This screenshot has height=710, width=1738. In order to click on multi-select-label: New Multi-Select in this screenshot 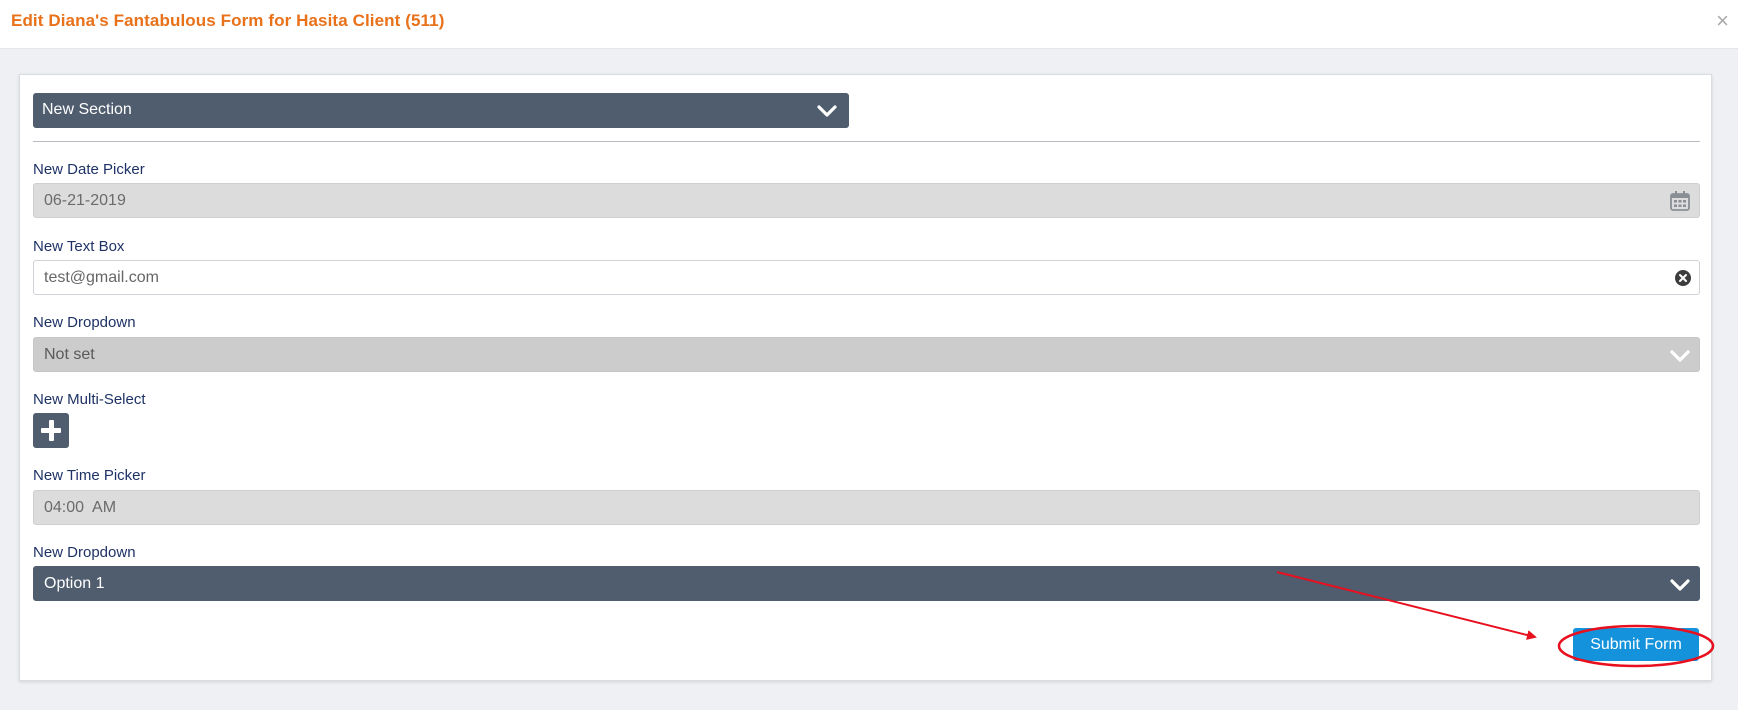, I will do `click(89, 399)`.